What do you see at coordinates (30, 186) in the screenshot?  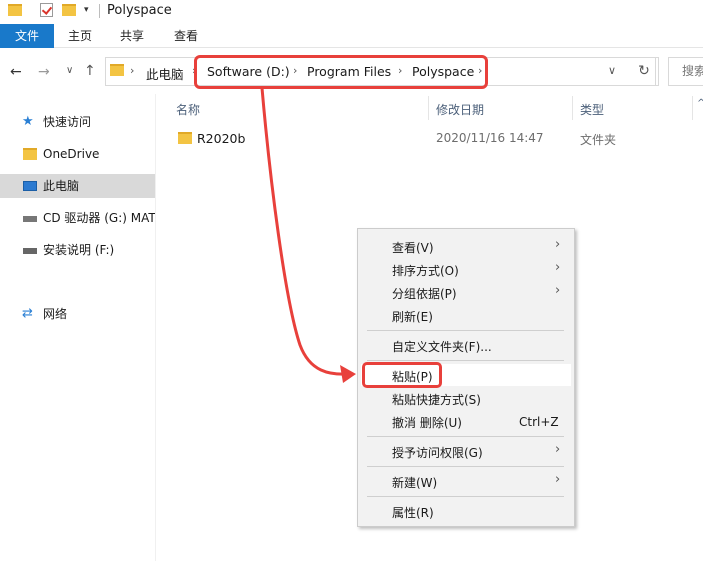 I see `computer-icon` at bounding box center [30, 186].